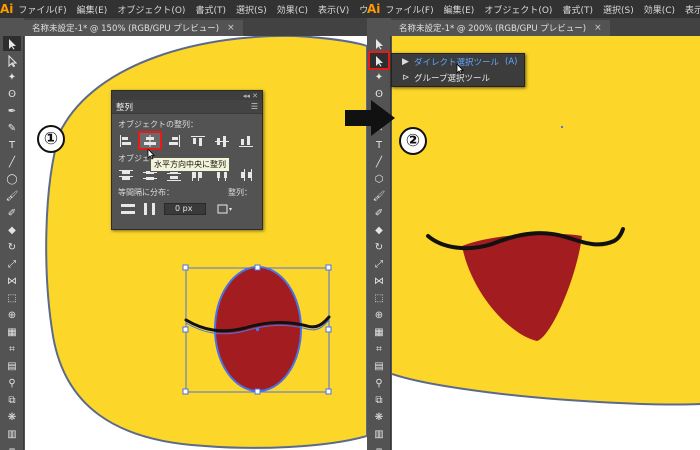  What do you see at coordinates (226, 208) in the screenshot?
I see `align-to-dropdown-icon` at bounding box center [226, 208].